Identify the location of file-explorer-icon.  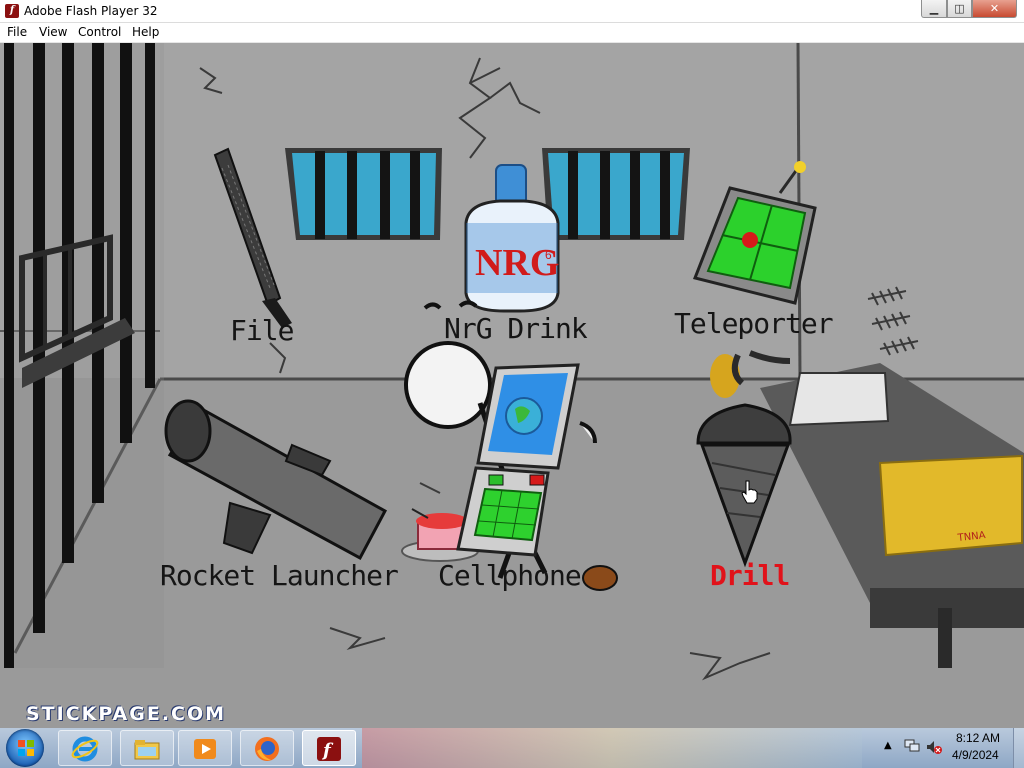
(147, 750).